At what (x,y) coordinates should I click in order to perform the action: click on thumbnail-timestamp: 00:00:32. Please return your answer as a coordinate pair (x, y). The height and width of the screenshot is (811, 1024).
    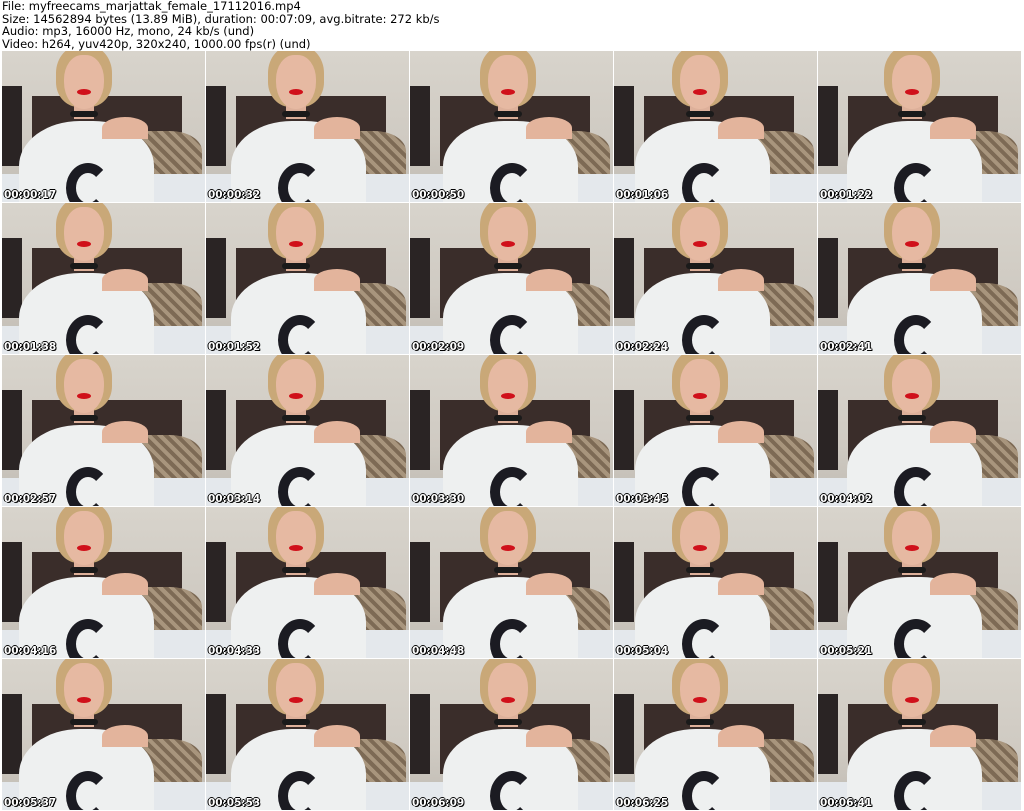
    Looking at the image, I should click on (234, 195).